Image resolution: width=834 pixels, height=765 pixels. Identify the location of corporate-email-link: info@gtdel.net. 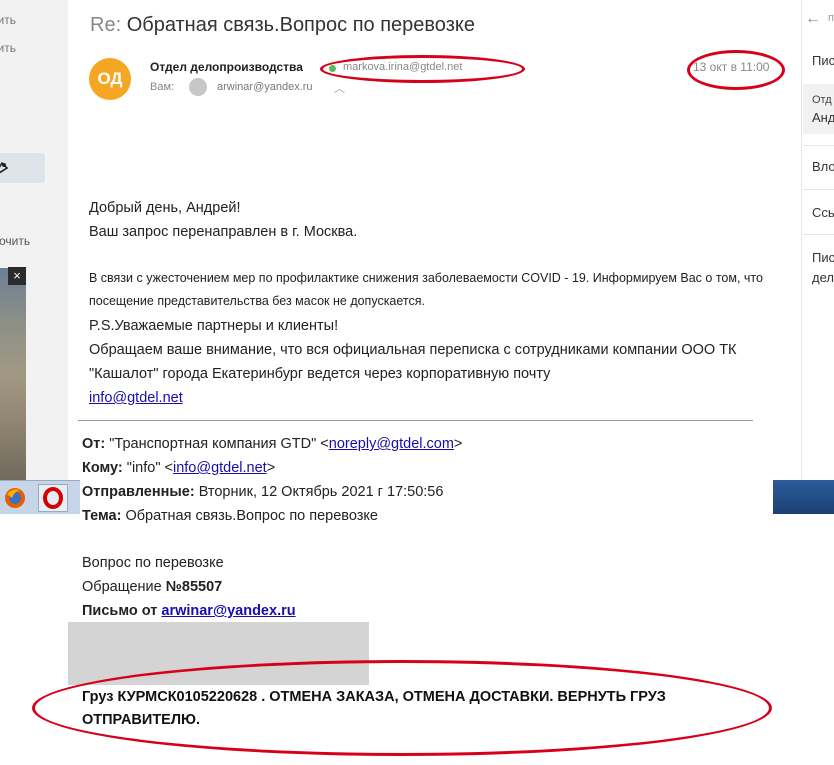
(136, 398).